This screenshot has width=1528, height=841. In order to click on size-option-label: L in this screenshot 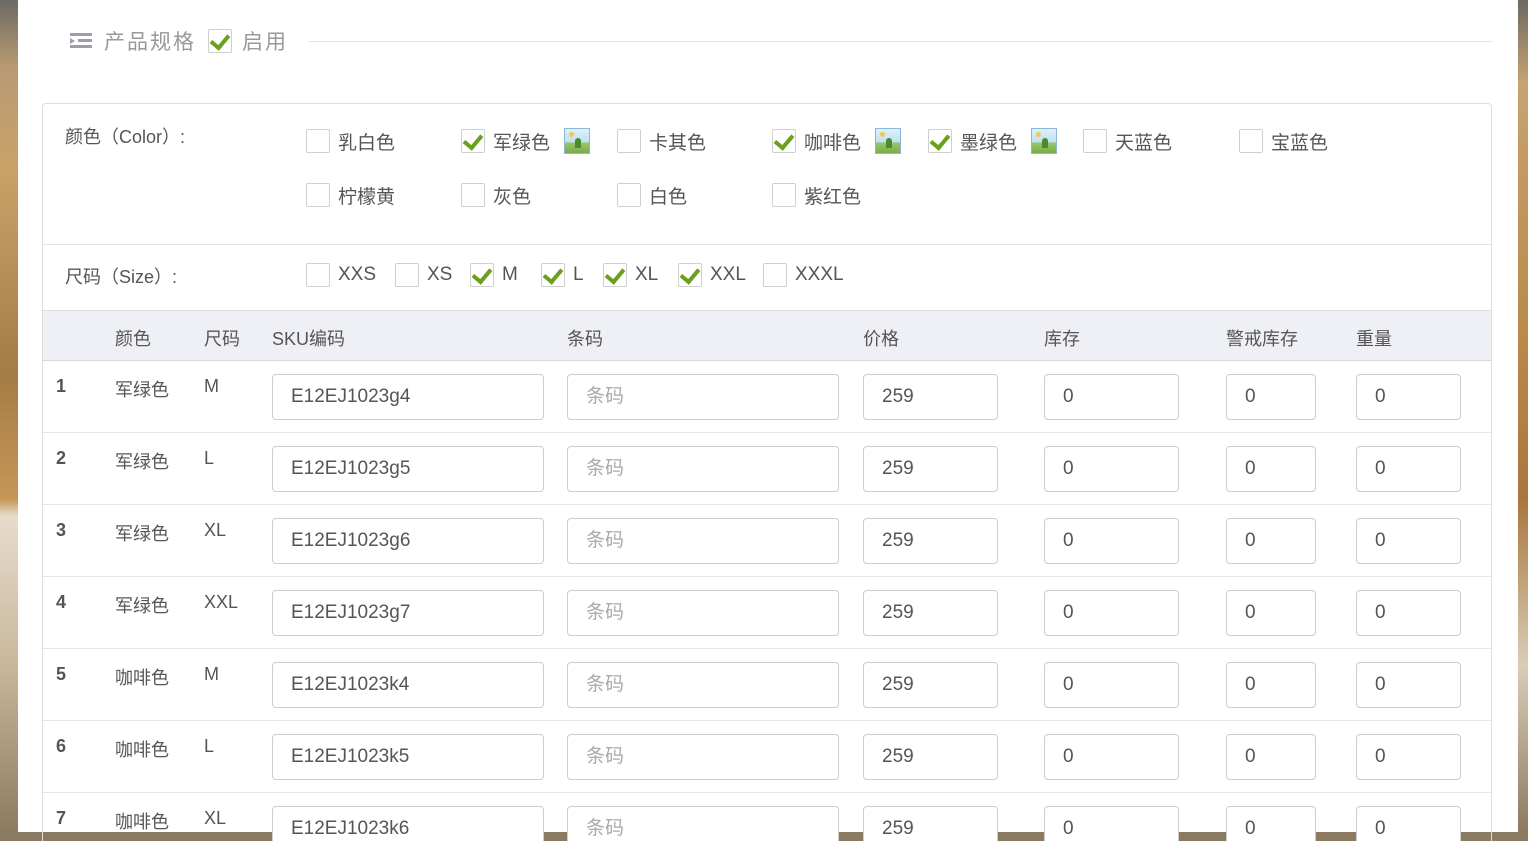, I will do `click(578, 274)`.